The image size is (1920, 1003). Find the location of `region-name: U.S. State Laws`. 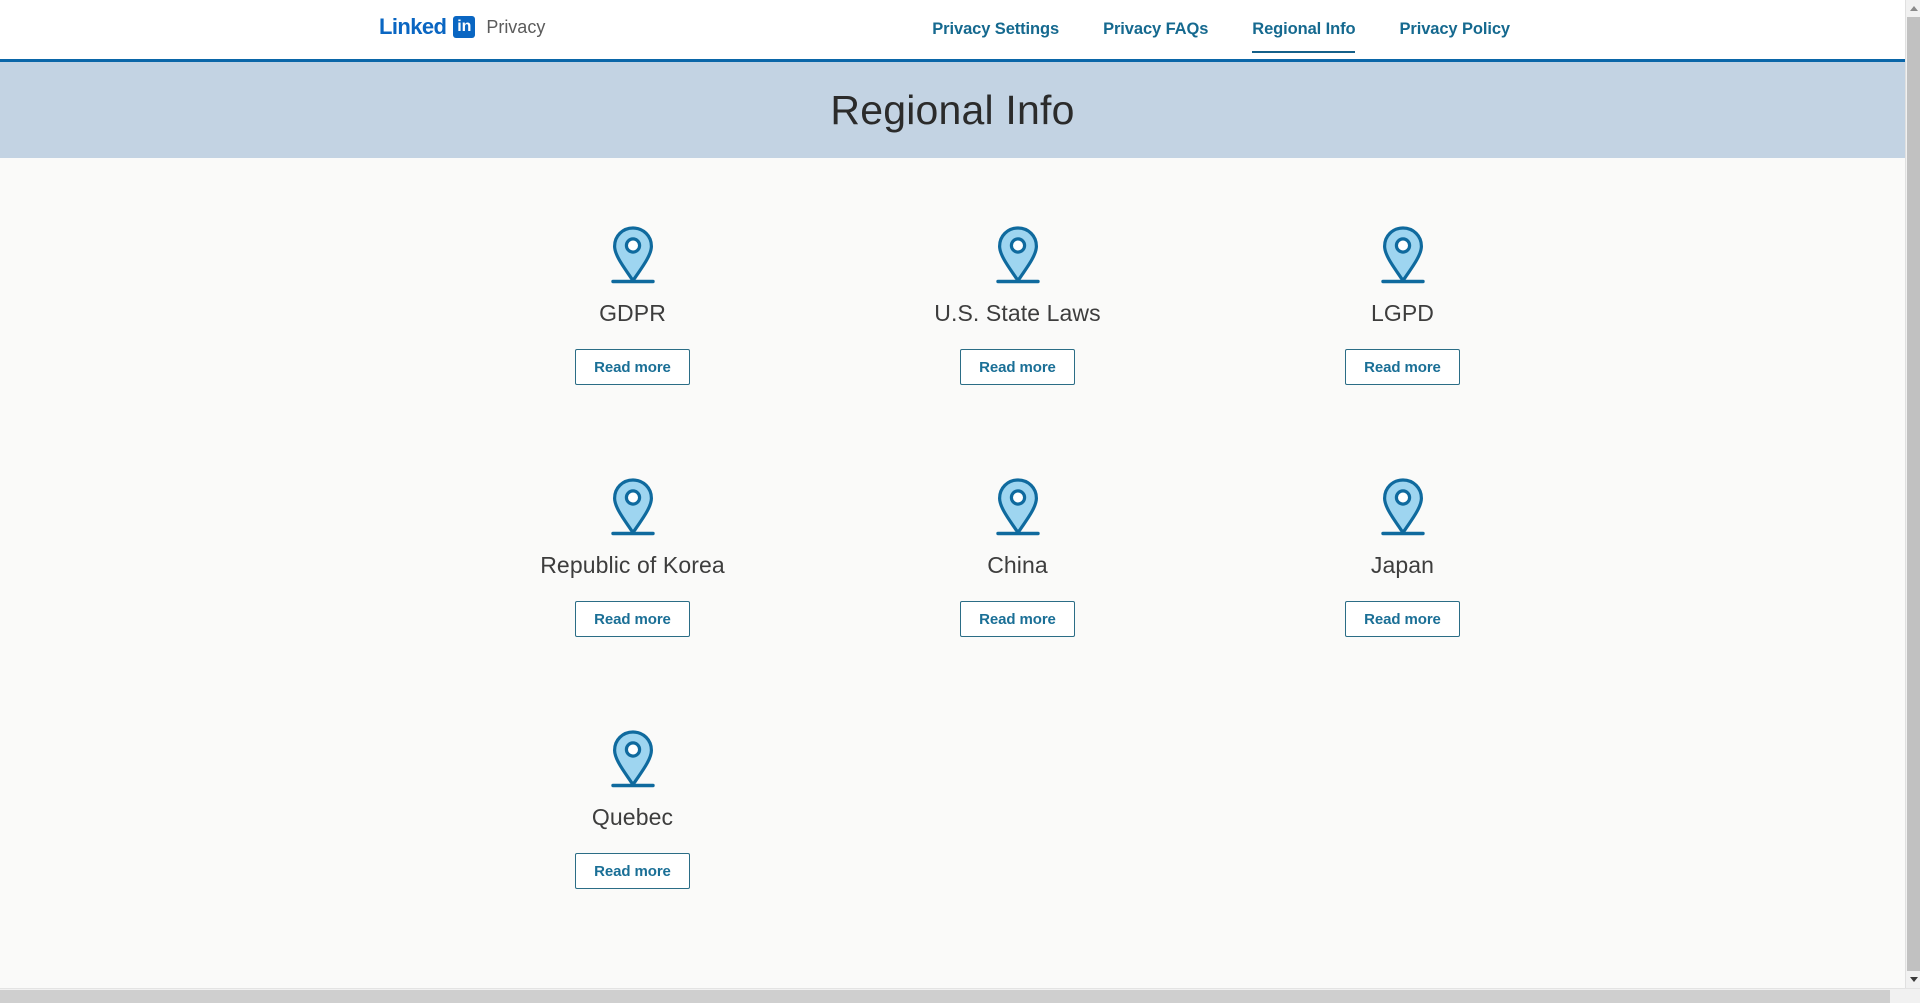

region-name: U.S. State Laws is located at coordinates (1017, 313).